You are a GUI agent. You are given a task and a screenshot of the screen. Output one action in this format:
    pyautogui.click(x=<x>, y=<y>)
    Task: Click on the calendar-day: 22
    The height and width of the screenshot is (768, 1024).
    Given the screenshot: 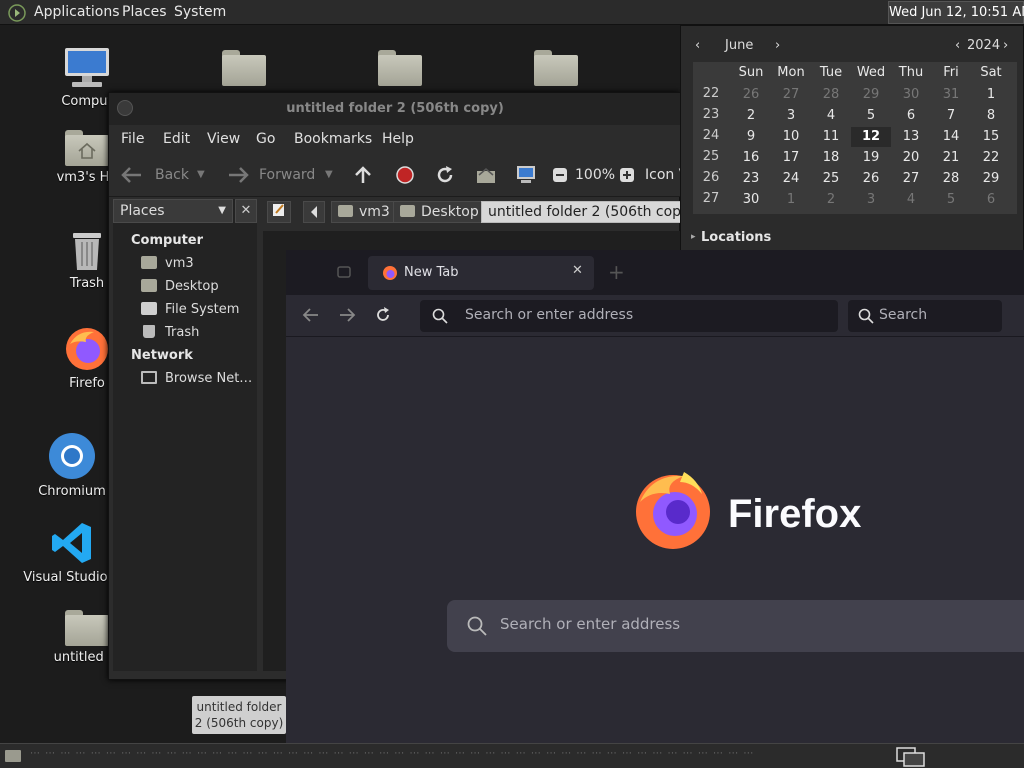 What is the action you would take?
    pyautogui.click(x=991, y=158)
    